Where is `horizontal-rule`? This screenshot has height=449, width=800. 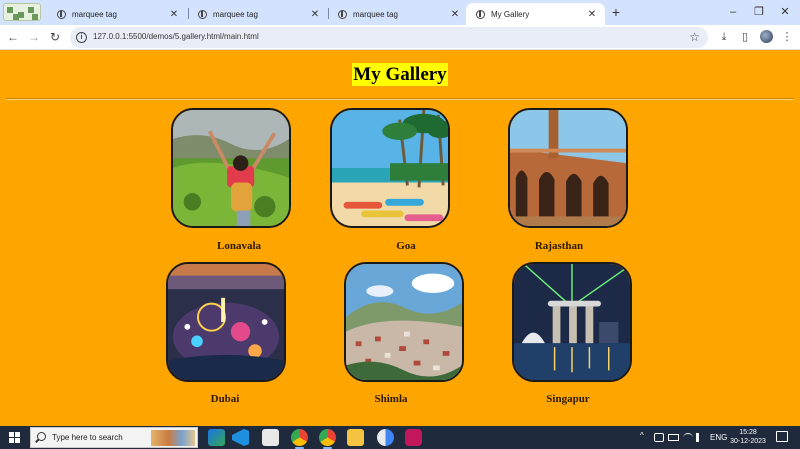 horizontal-rule is located at coordinates (400, 99).